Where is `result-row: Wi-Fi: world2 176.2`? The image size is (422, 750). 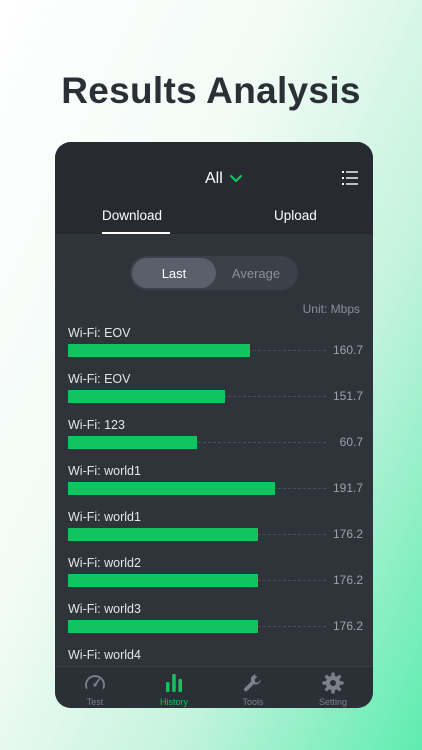 result-row: Wi-Fi: world2 176.2 is located at coordinates (215, 576).